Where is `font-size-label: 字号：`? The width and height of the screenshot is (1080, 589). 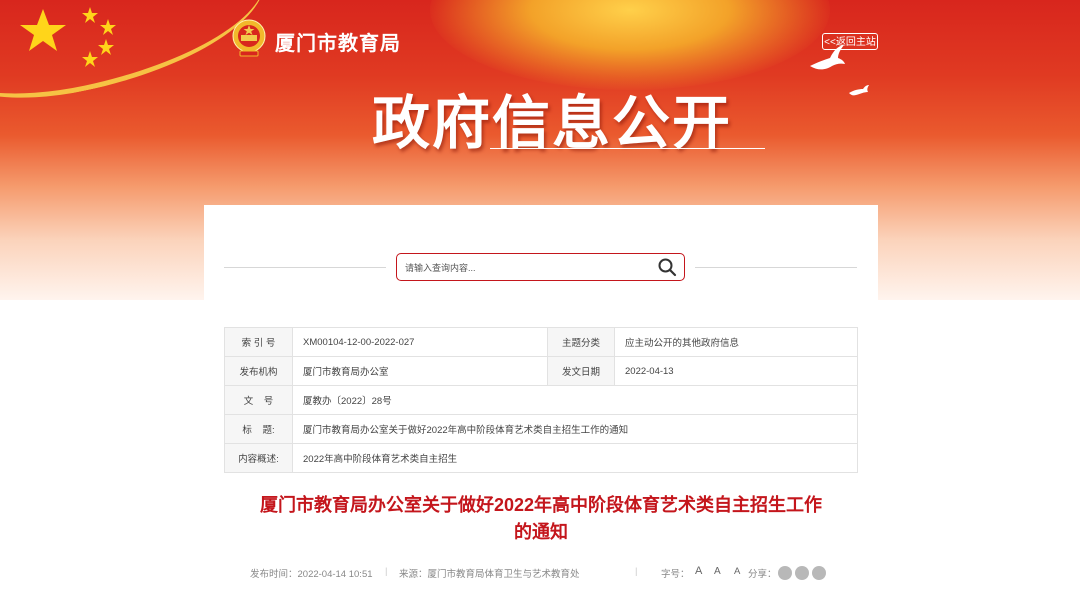 font-size-label: 字号： is located at coordinates (675, 574).